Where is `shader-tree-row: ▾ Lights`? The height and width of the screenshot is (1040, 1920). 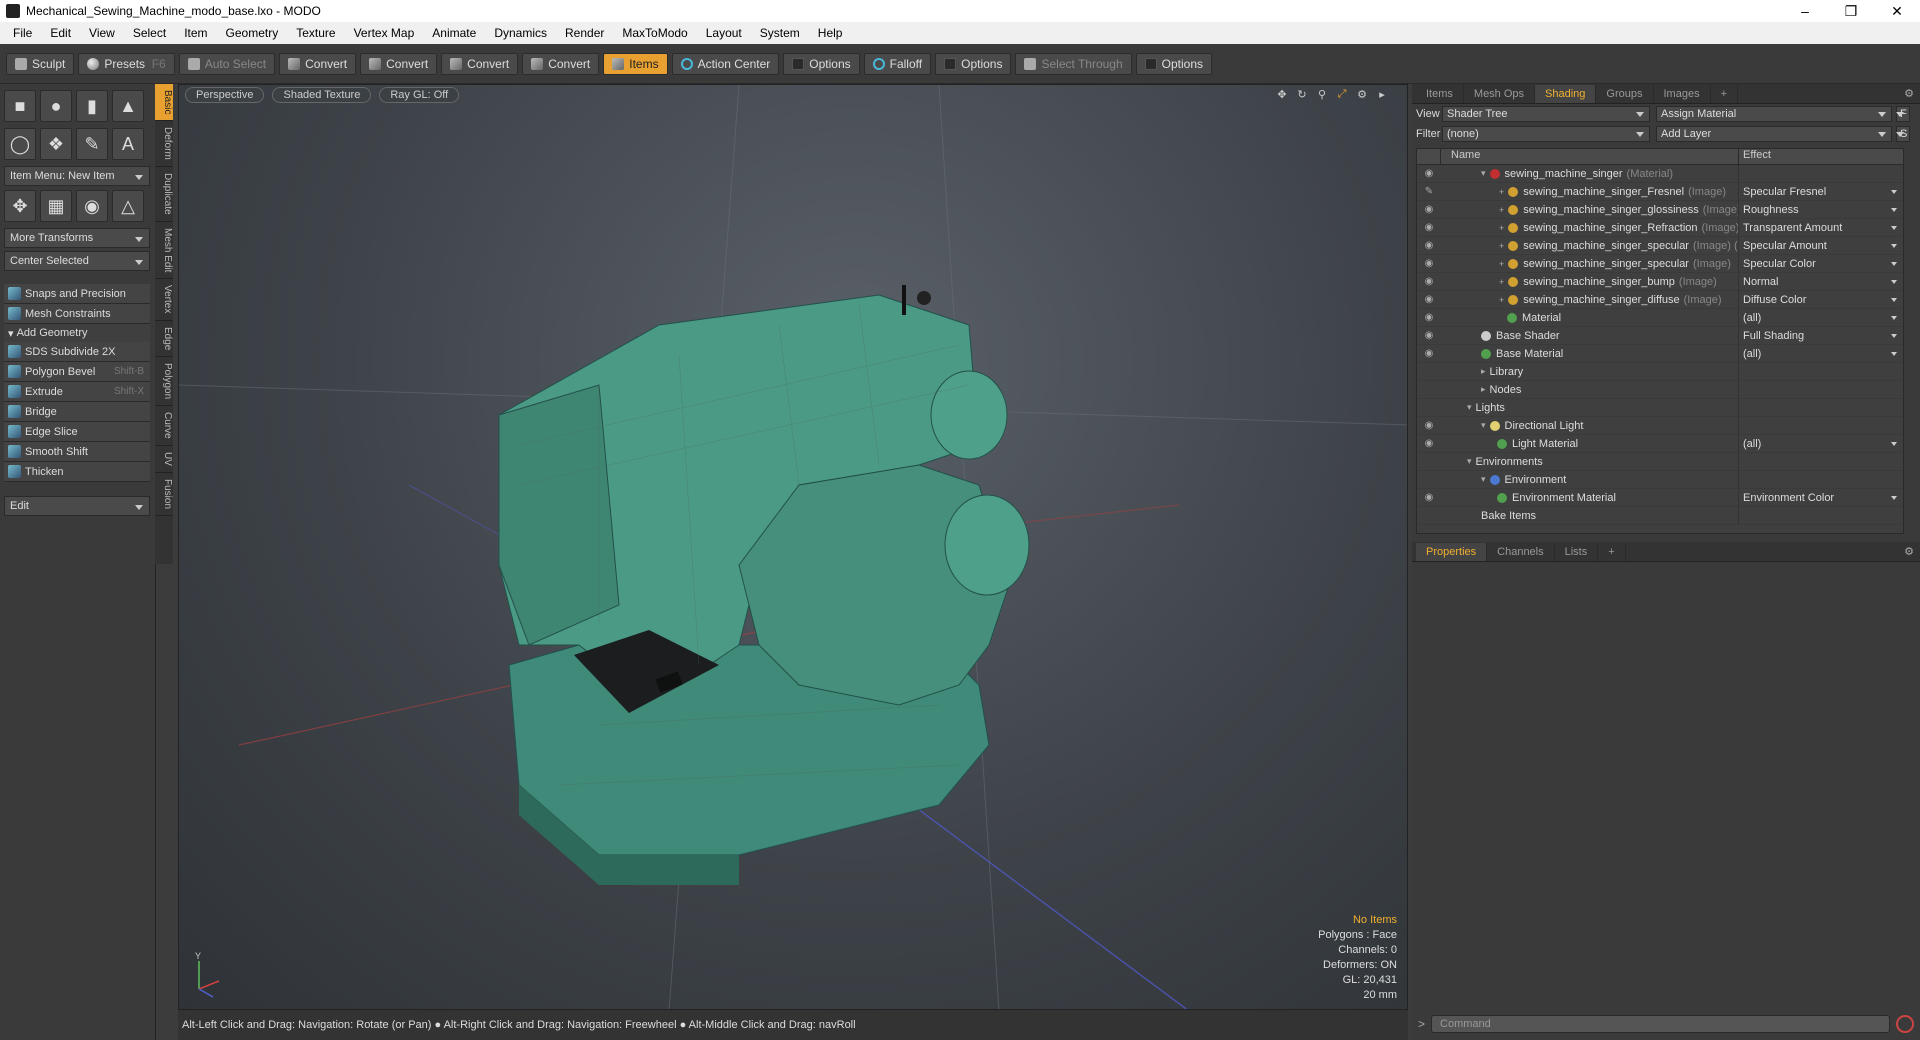
shader-tree-row: ▾ Lights is located at coordinates (1660, 407).